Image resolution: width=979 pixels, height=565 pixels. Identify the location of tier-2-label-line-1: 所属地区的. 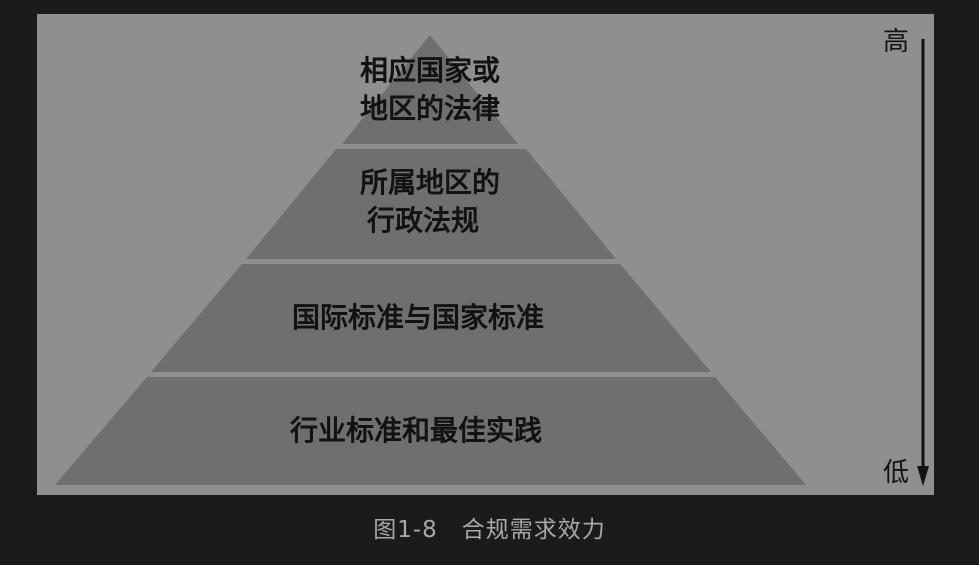
(430, 182).